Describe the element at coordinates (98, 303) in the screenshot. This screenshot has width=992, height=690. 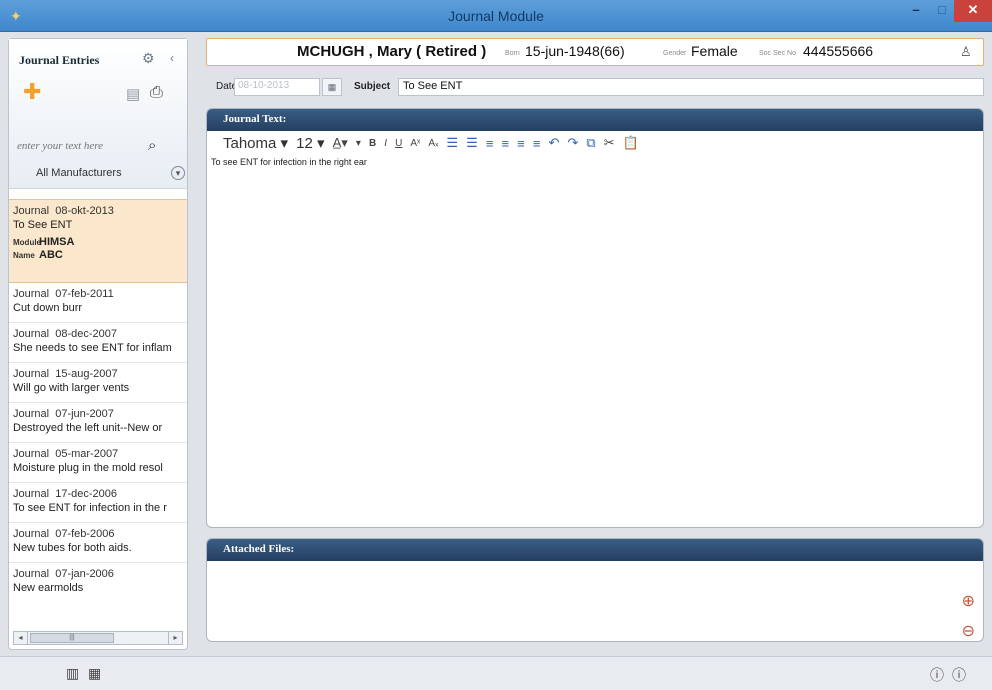
I see `list-item: Journal 07-feb-2011 Cut down burr` at that location.